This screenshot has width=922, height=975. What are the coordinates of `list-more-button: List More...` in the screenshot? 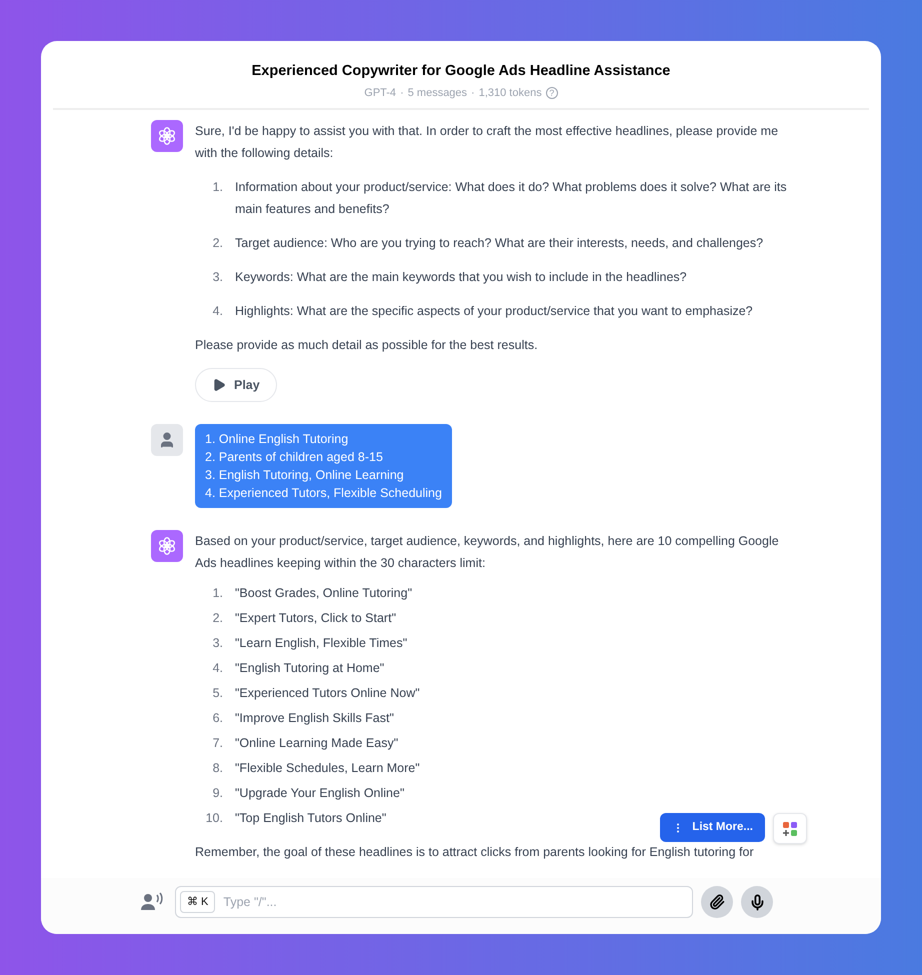 It's located at (712, 827).